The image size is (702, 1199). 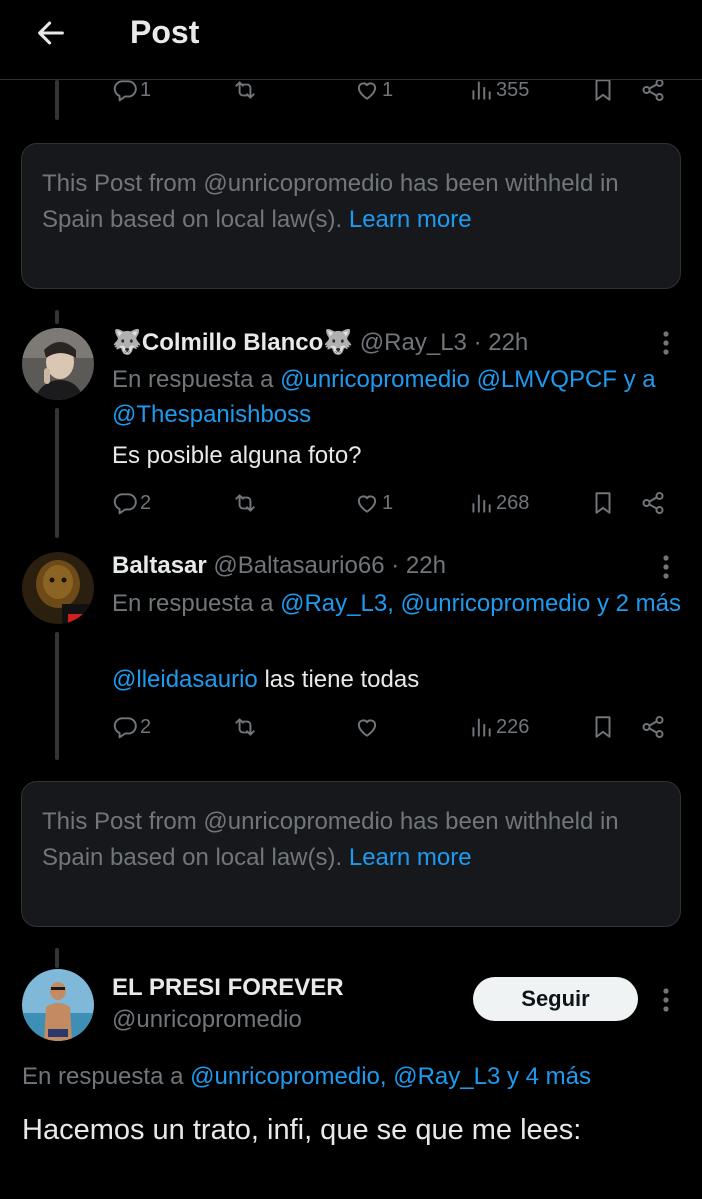 I want to click on reply-mentions: @unricopromedio, @Ray_L3 y 4 más, so click(x=390, y=1076).